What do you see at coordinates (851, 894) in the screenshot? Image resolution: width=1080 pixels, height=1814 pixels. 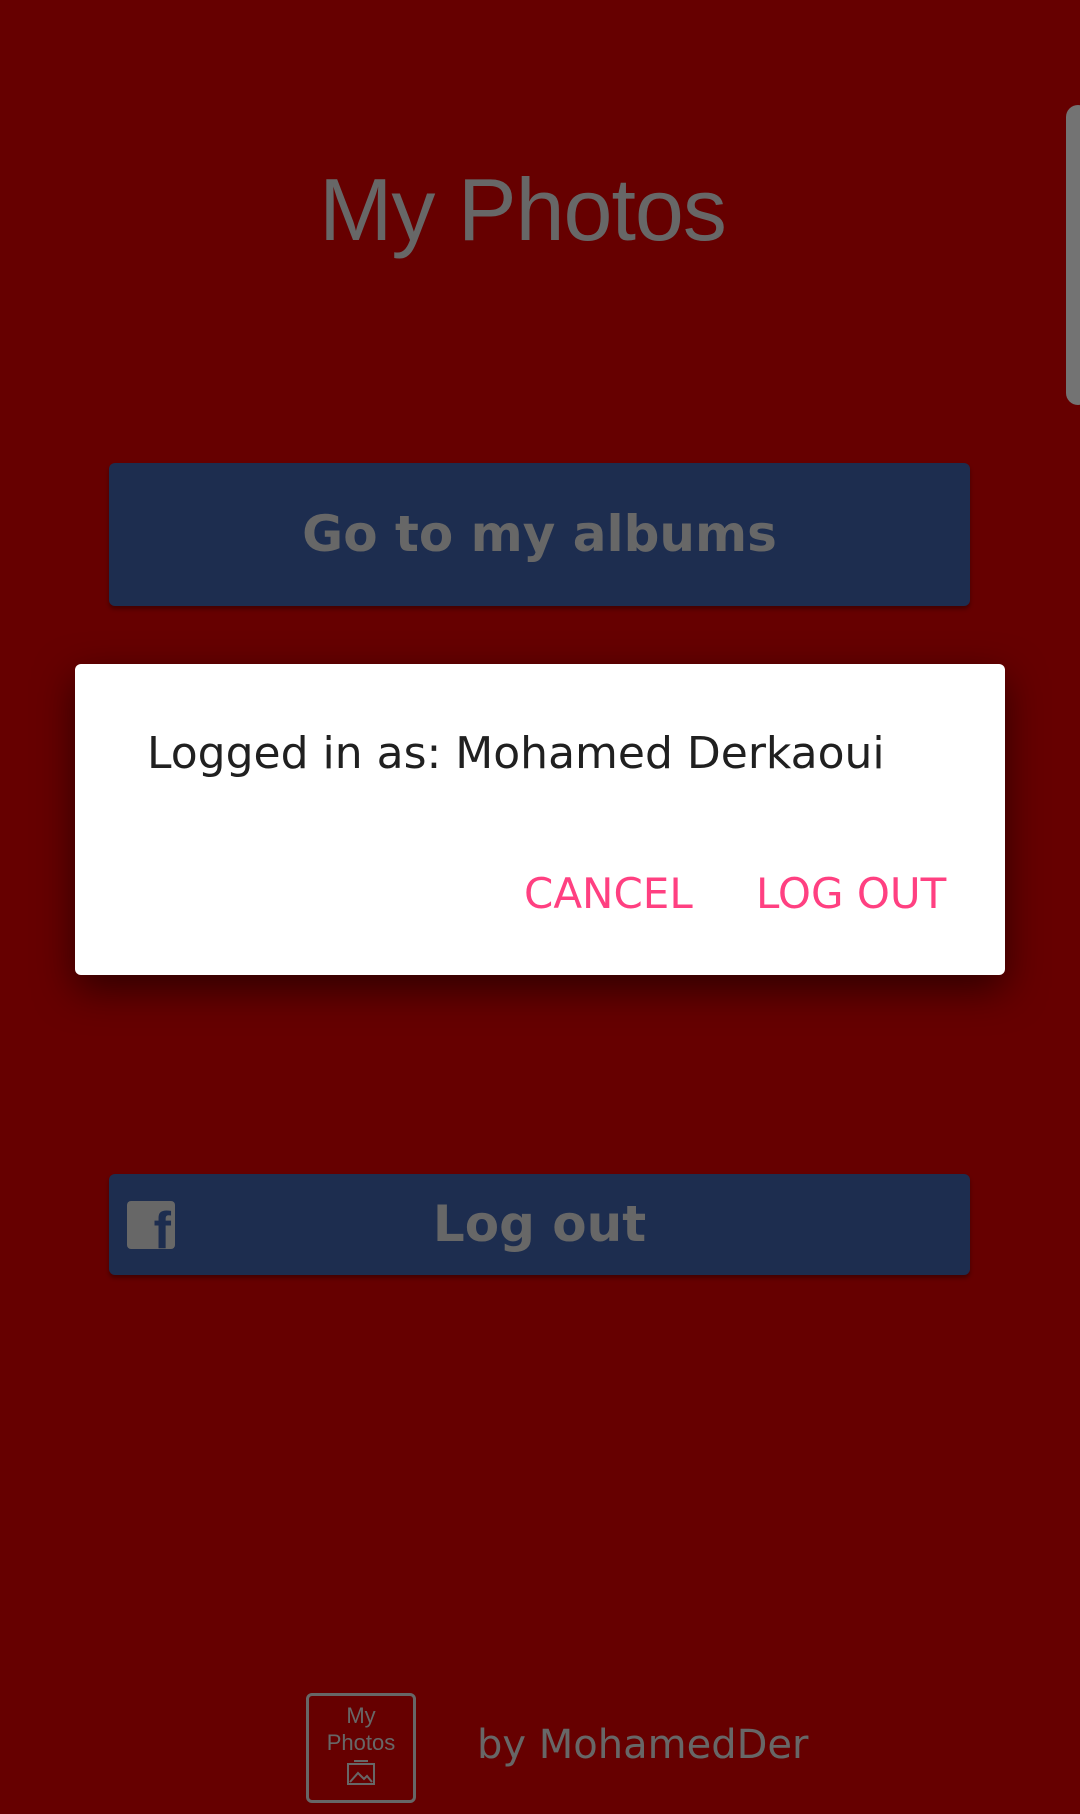 I see `log-out-button: LOG OUT` at bounding box center [851, 894].